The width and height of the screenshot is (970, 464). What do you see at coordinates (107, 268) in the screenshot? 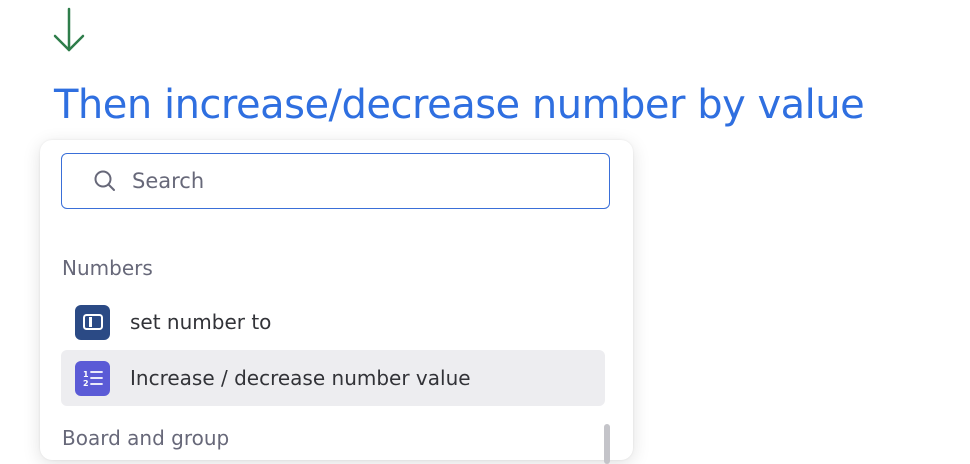
I see `section-label-numbers: Numbers` at bounding box center [107, 268].